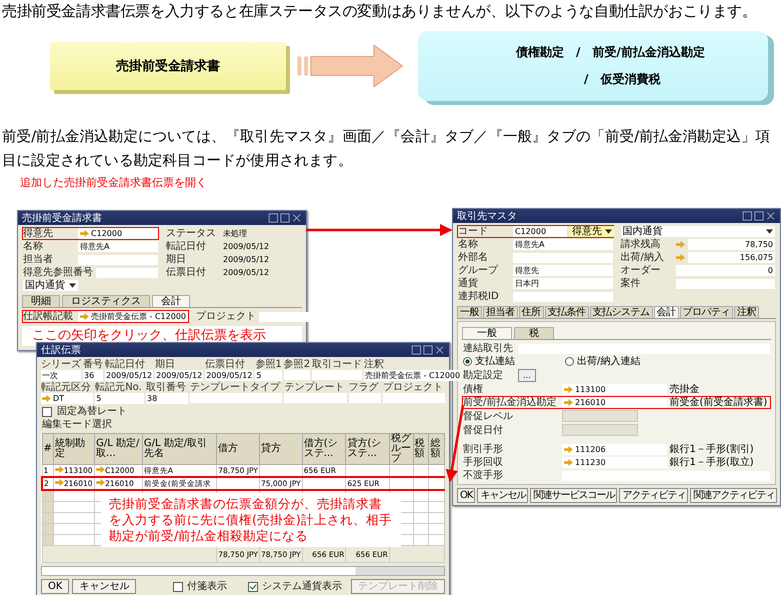 This screenshot has height=595, width=781. I want to click on radio-option: 支払連結, so click(489, 361).